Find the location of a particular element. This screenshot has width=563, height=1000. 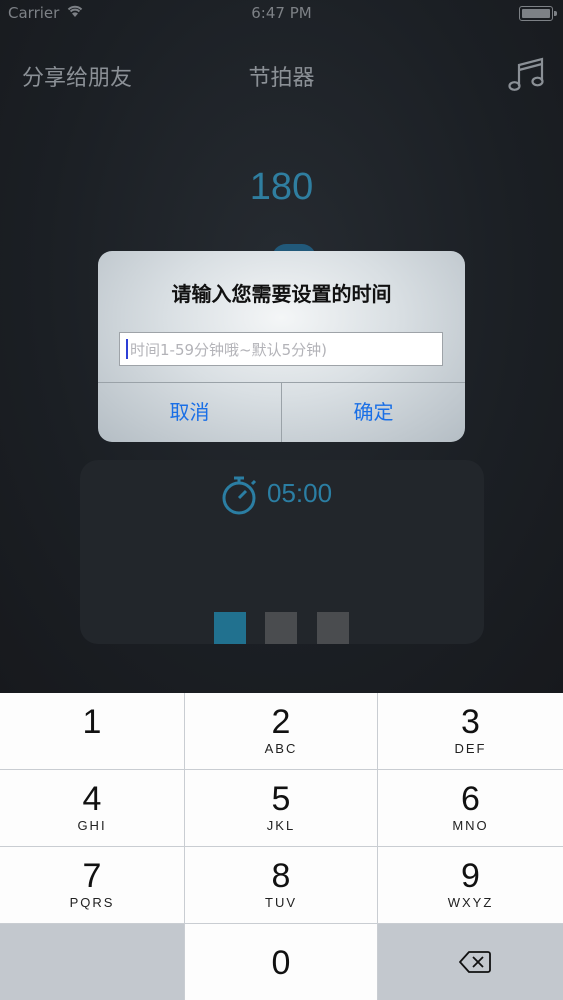

key-digit: 1 is located at coordinates (92, 722).